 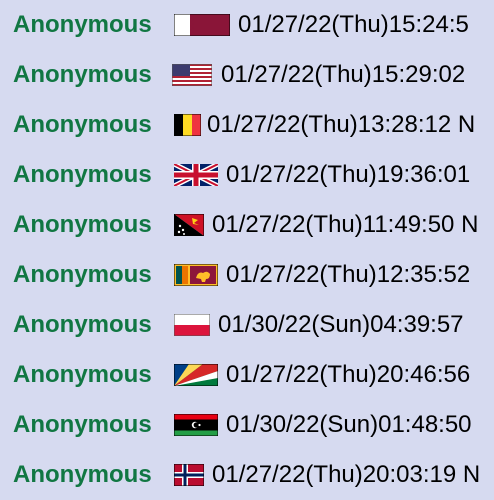 I want to click on post-header-row: Anonymous 01/27/22(Thu)20:03:19 N, so click(x=247, y=475).